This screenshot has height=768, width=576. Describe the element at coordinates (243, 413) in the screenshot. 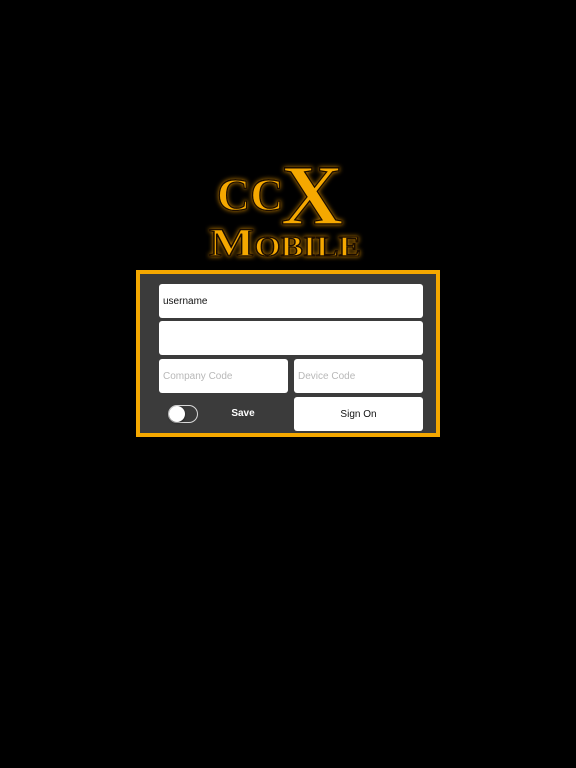

I see `save-label: Save` at that location.